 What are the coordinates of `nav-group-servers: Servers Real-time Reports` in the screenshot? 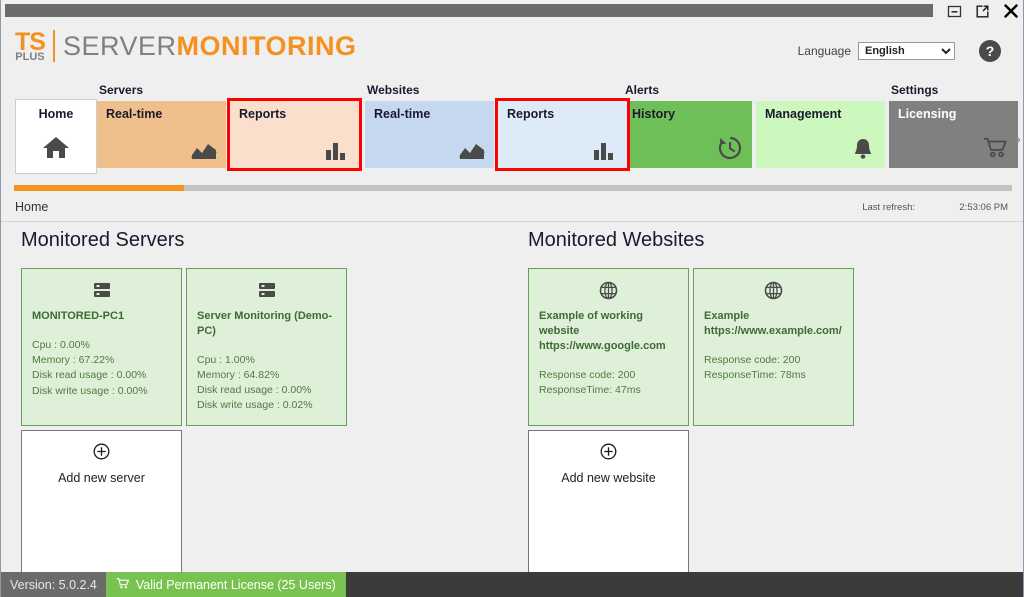 It's located at (229, 127).